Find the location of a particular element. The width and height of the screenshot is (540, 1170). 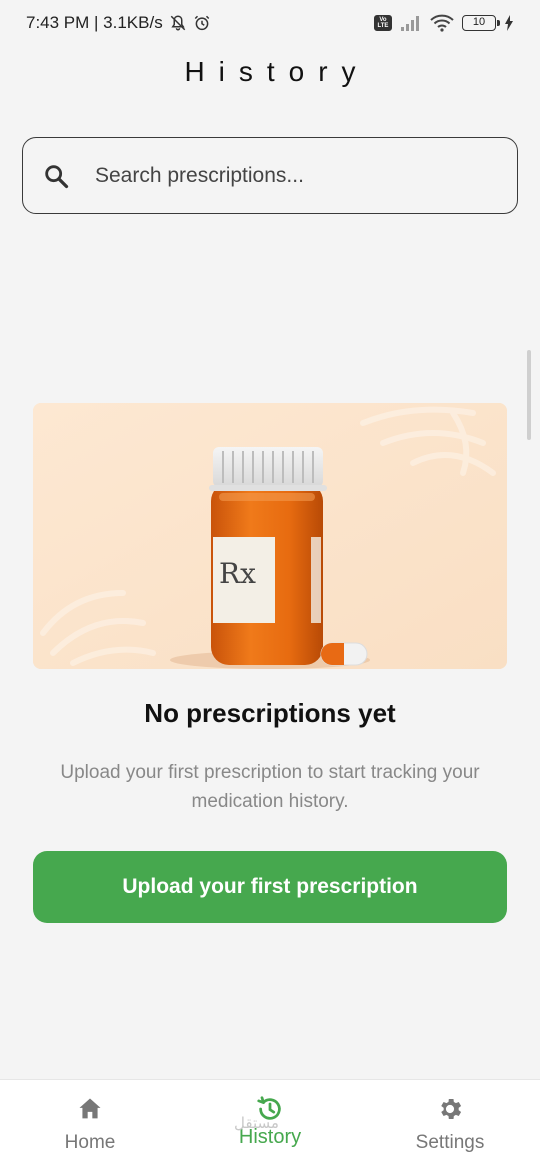

empty-state-title: No prescriptions yet is located at coordinates (270, 713).